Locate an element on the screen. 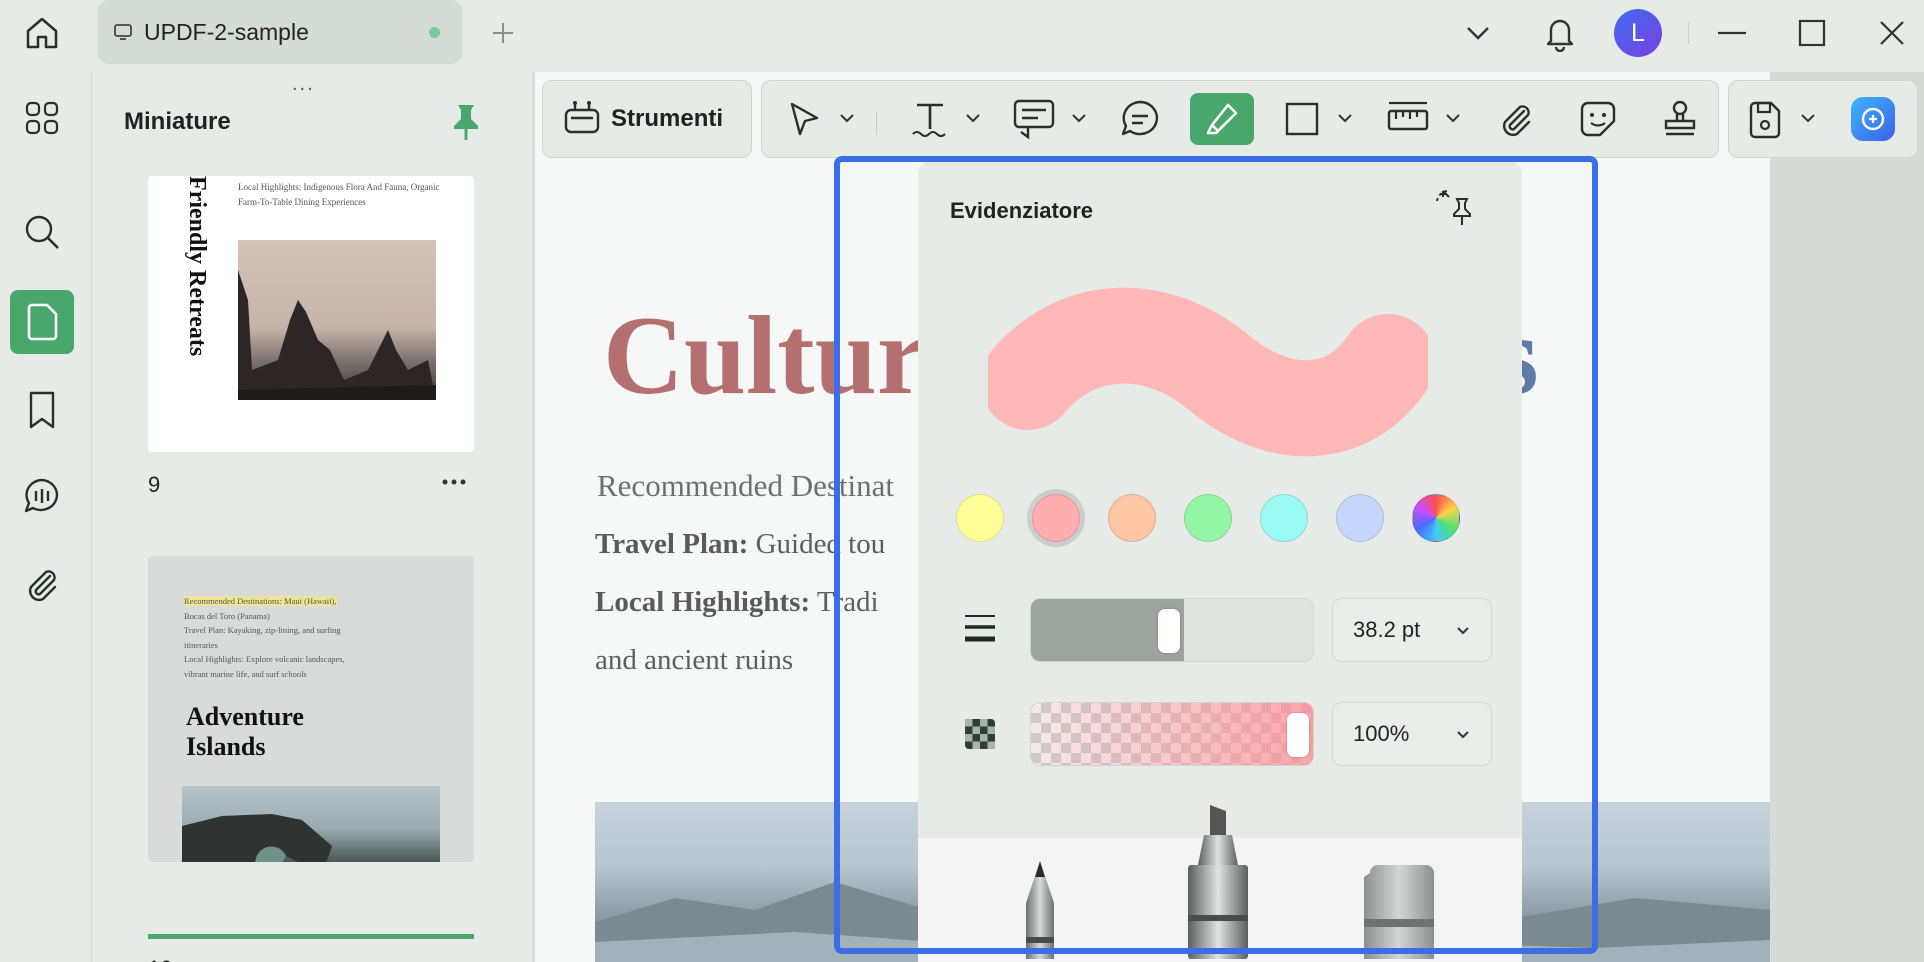 The height and width of the screenshot is (962, 1924). document-line: and ancient ruins is located at coordinates (694, 660).